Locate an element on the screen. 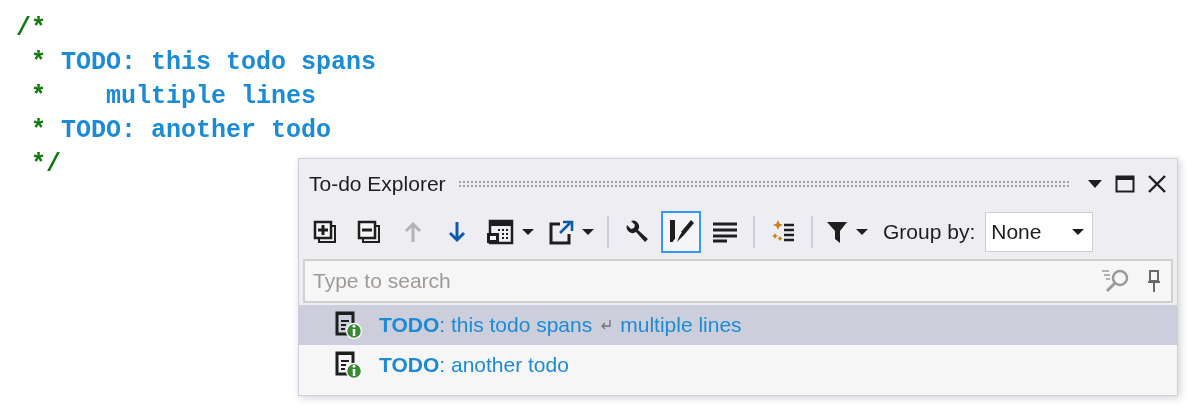  maximize-icon is located at coordinates (1125, 184).